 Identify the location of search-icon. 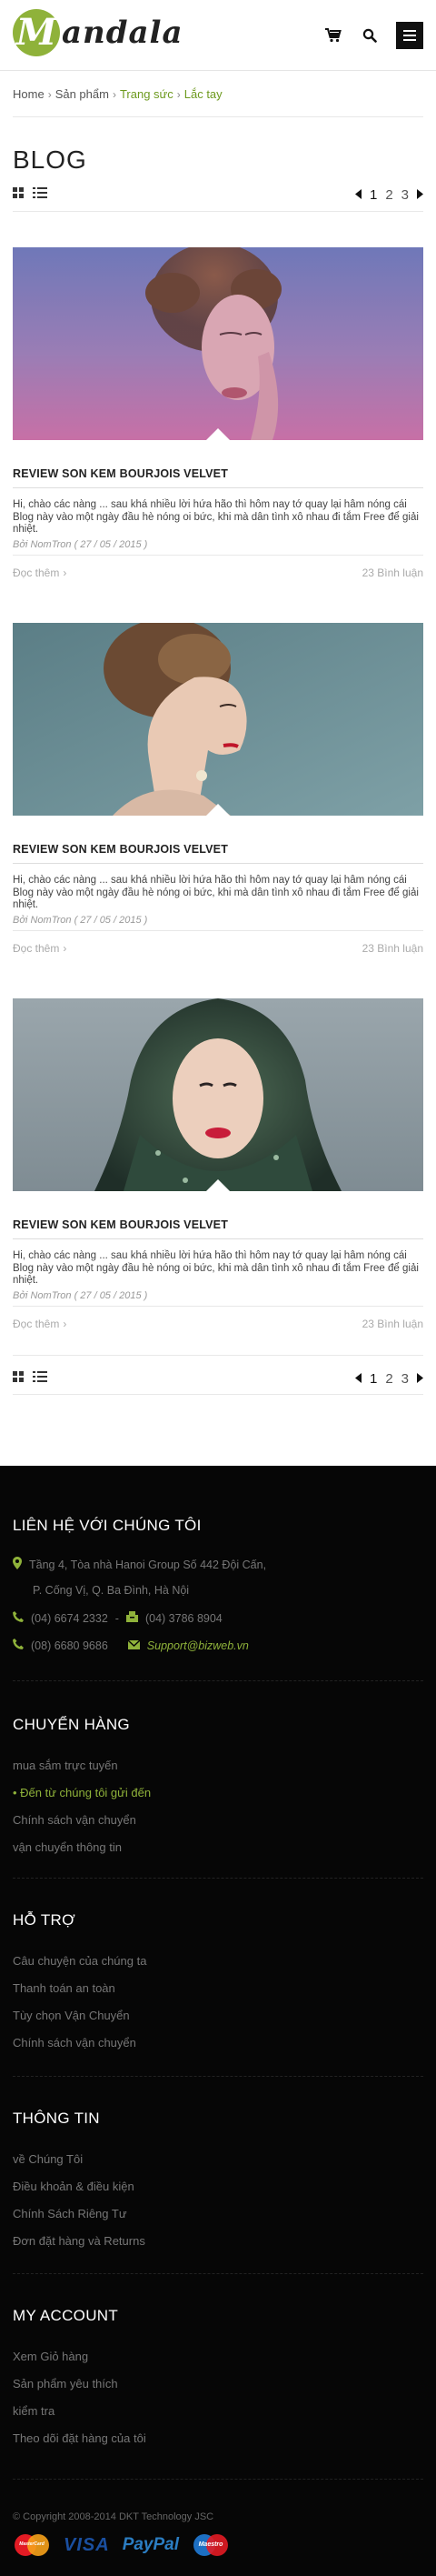
(370, 35).